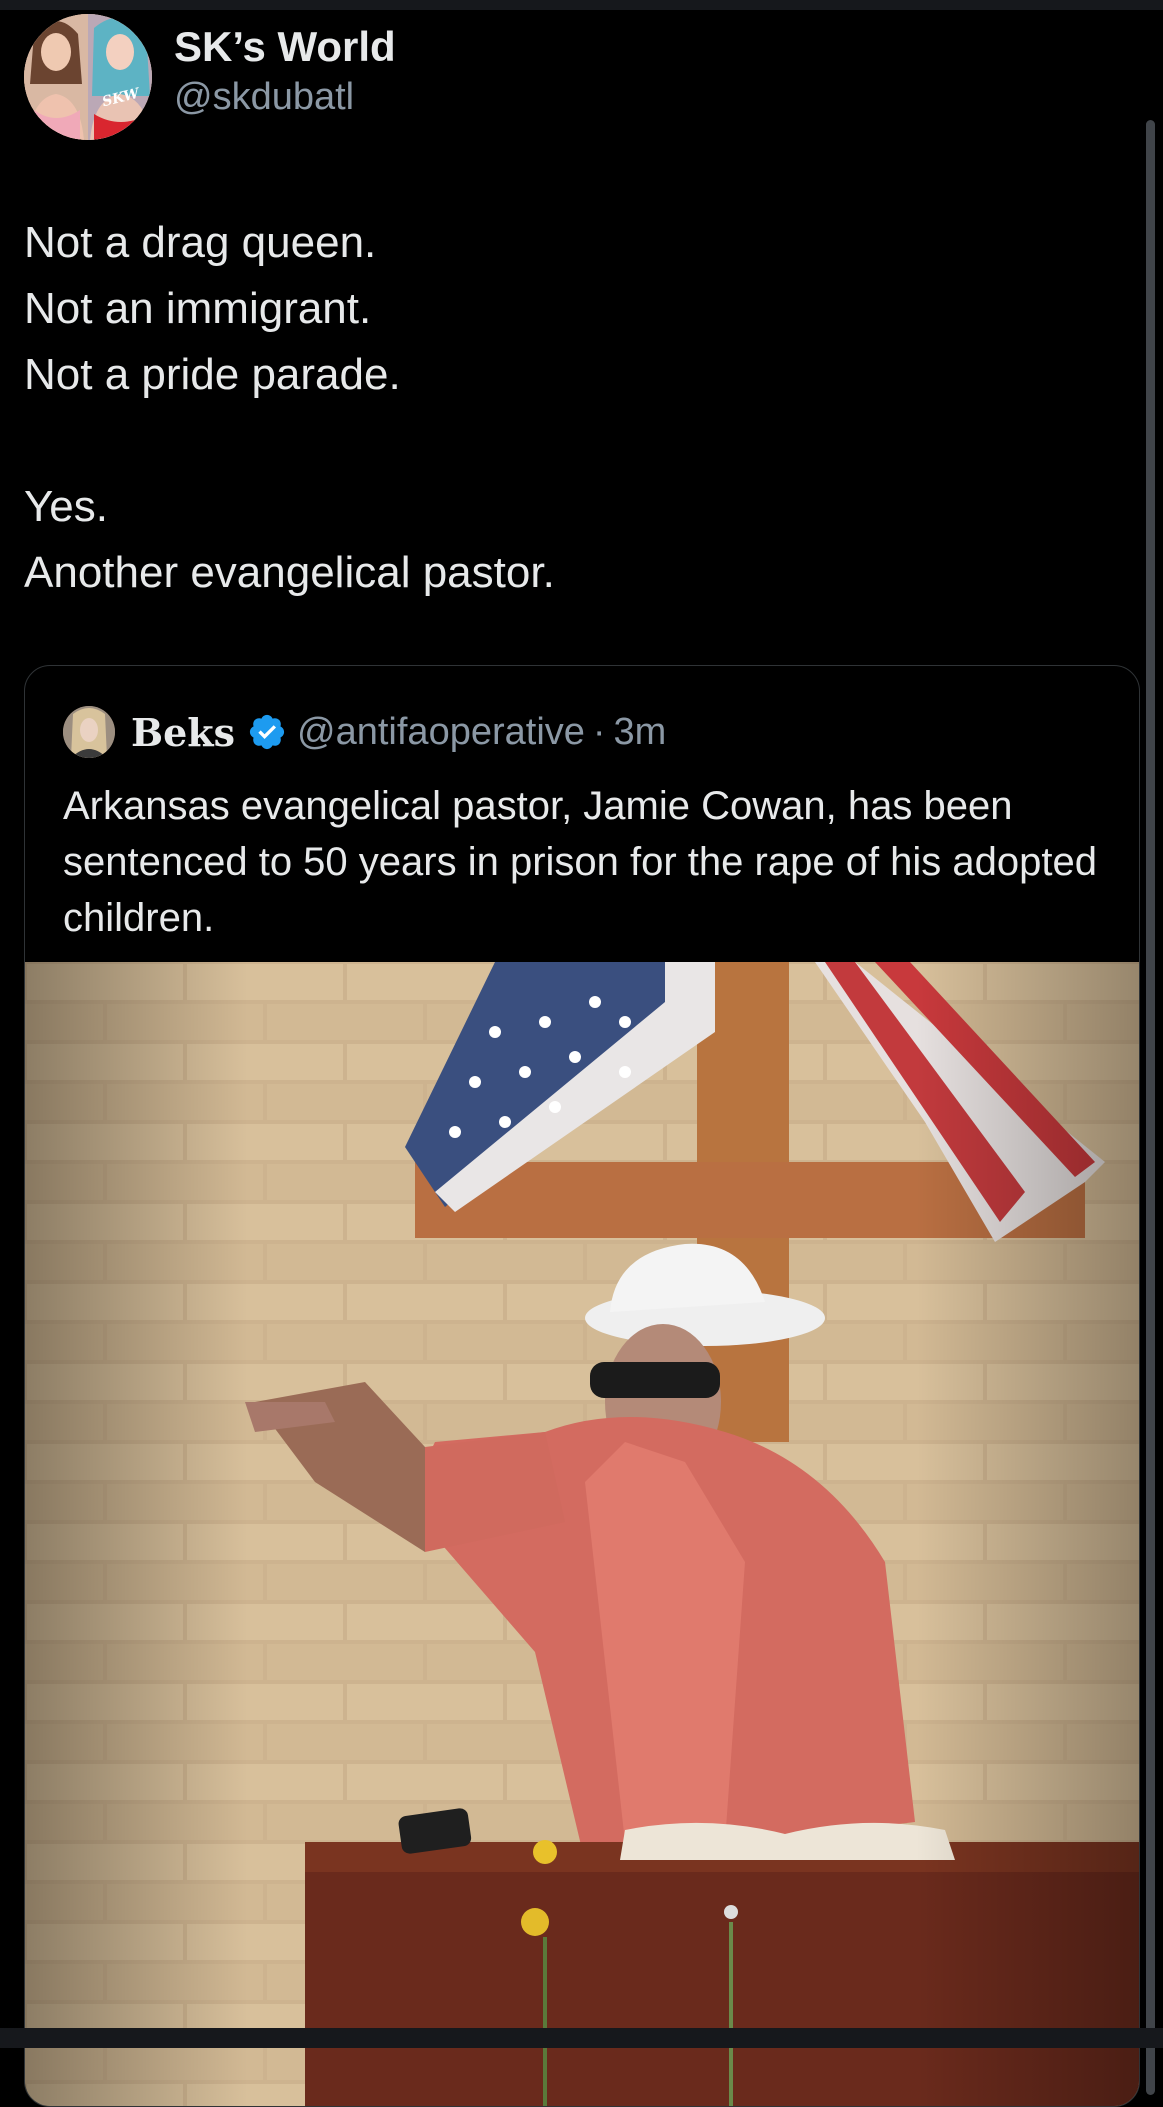 This screenshot has width=1163, height=2107. Describe the element at coordinates (285, 97) in the screenshot. I see `author-handle: @skdubatl` at that location.